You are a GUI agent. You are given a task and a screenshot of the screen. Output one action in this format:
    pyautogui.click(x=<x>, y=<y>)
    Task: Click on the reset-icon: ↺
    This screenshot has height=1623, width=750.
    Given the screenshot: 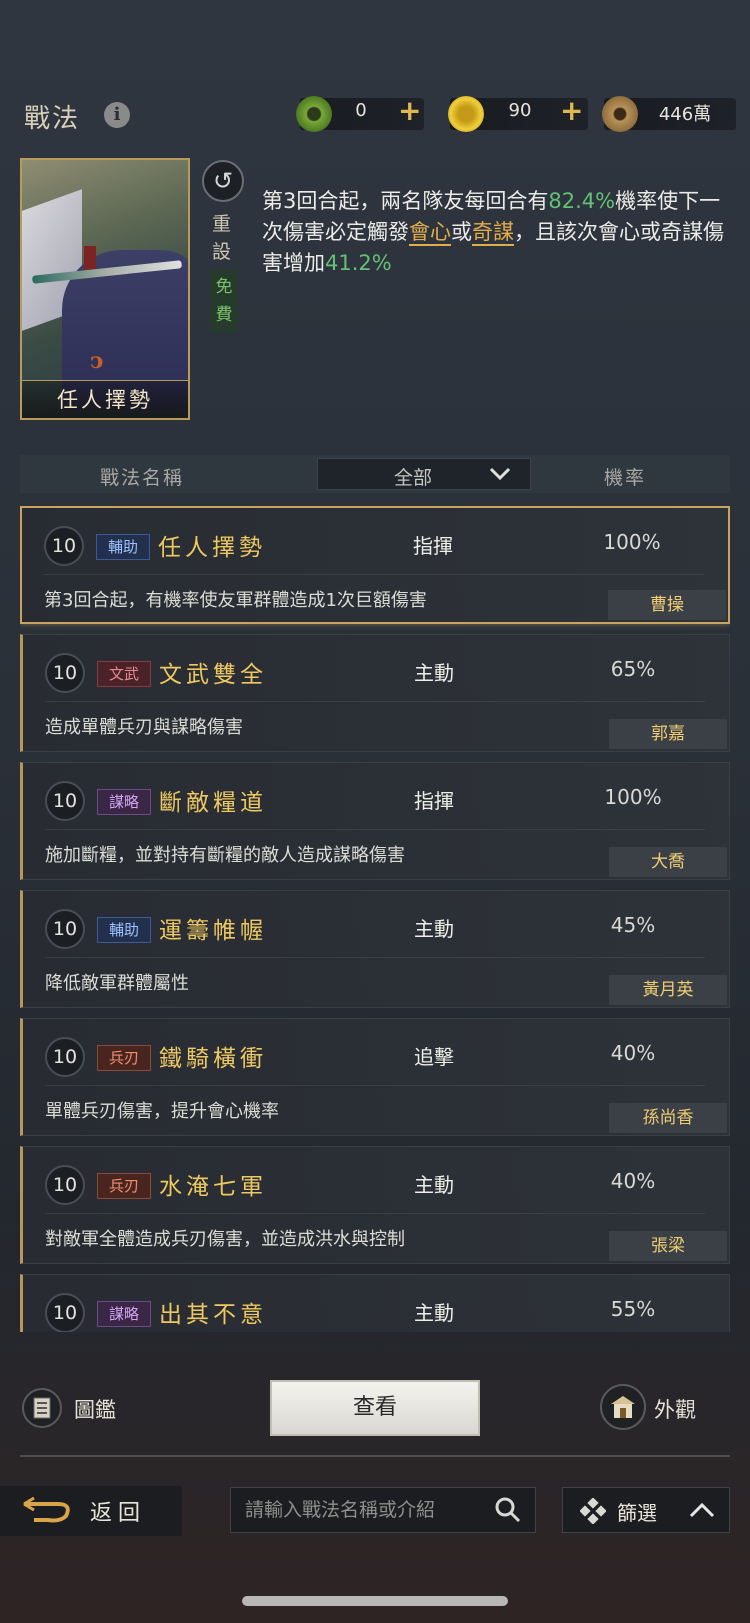 What is the action you would take?
    pyautogui.click(x=223, y=181)
    